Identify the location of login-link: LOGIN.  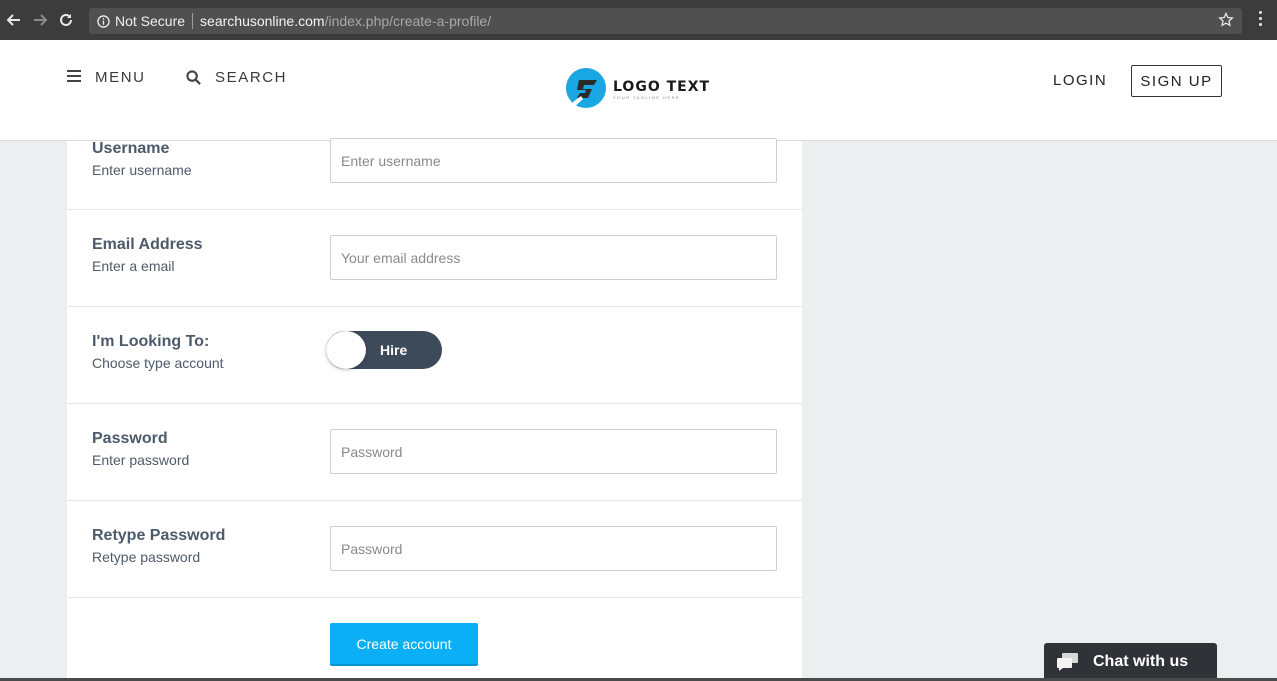
(1080, 80).